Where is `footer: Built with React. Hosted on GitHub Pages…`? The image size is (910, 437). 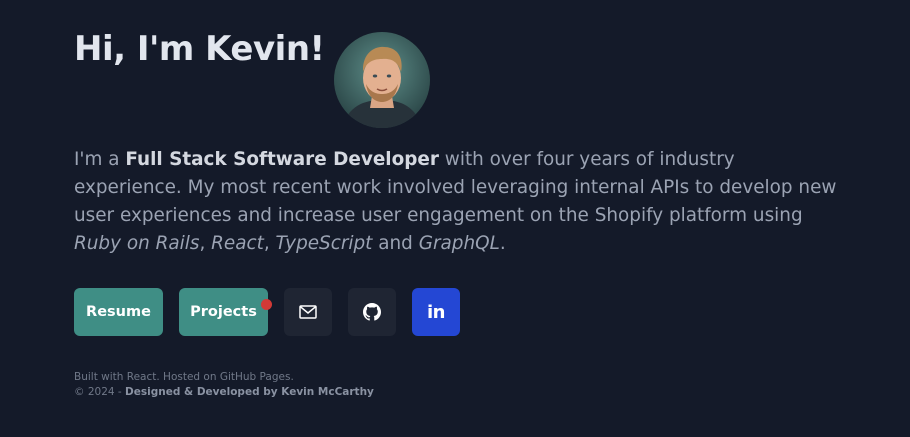 footer: Built with React. Hosted on GitHub Pages… is located at coordinates (224, 385).